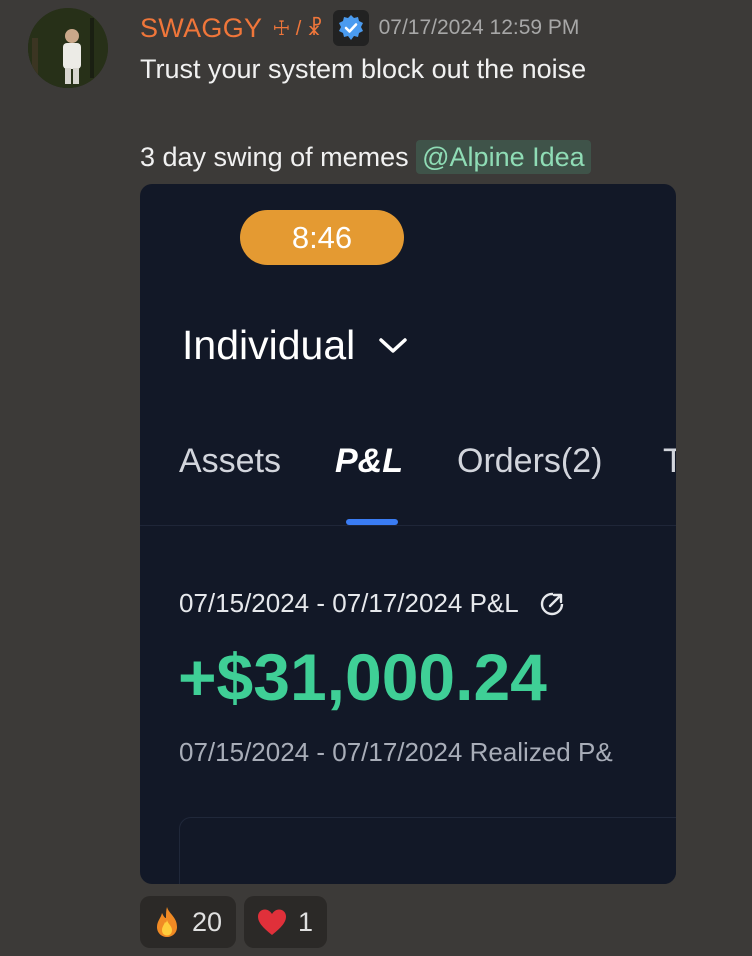 The image size is (752, 956). What do you see at coordinates (272, 922) in the screenshot?
I see `heart-icon` at bounding box center [272, 922].